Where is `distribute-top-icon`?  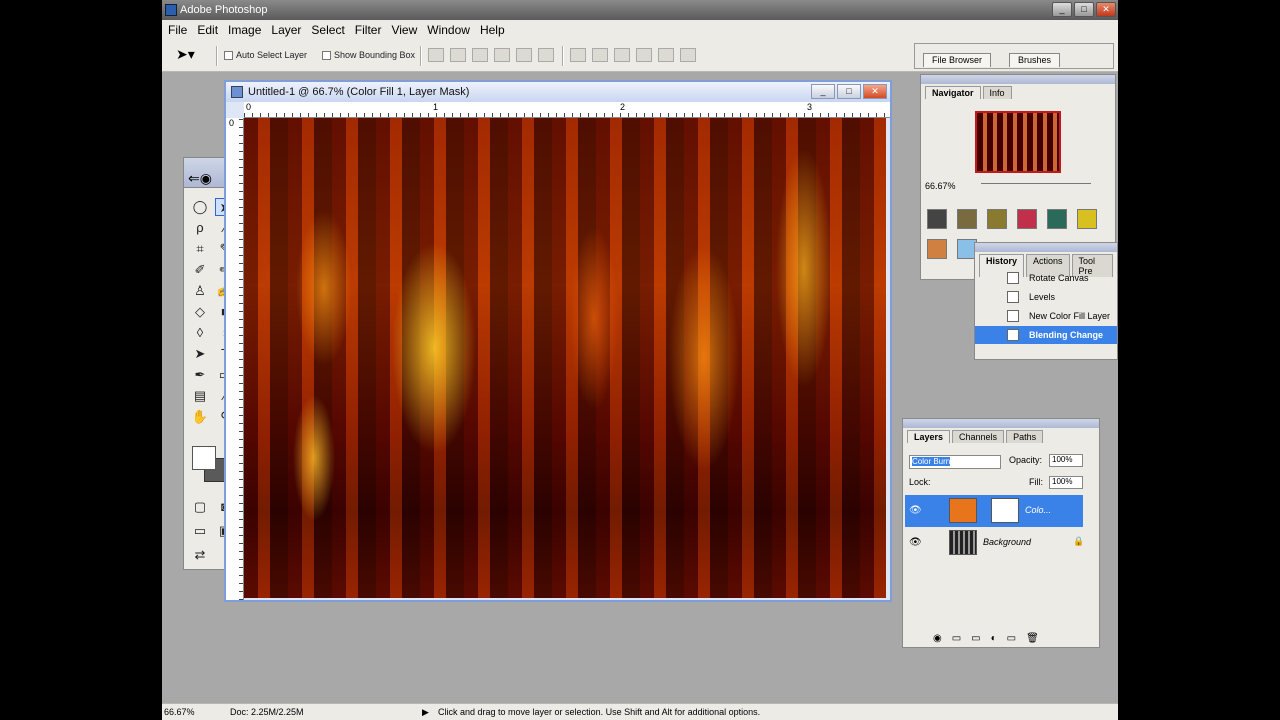 distribute-top-icon is located at coordinates (578, 55).